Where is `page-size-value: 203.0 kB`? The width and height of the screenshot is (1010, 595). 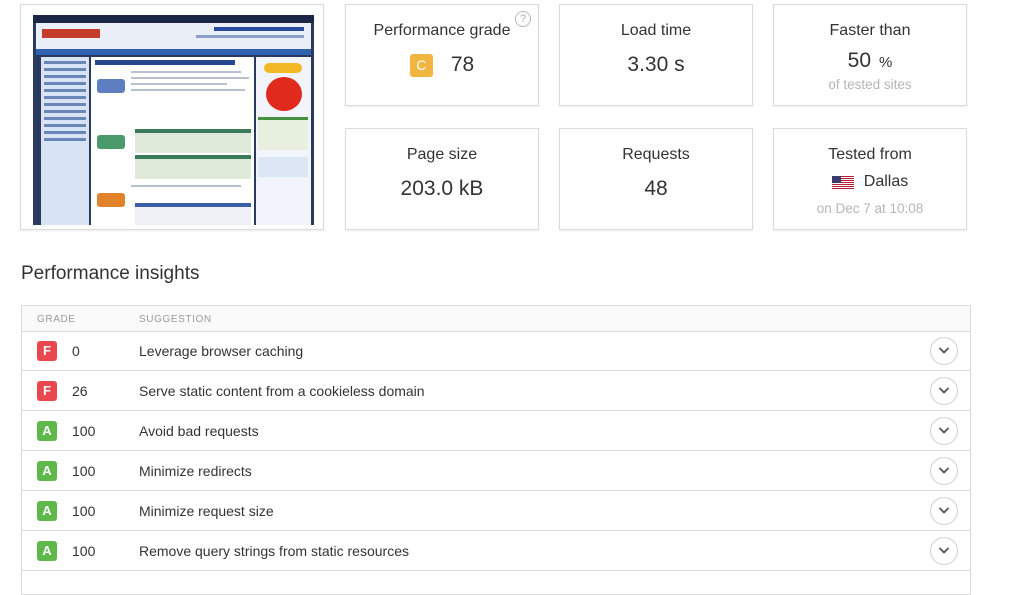
page-size-value: 203.0 kB is located at coordinates (442, 188).